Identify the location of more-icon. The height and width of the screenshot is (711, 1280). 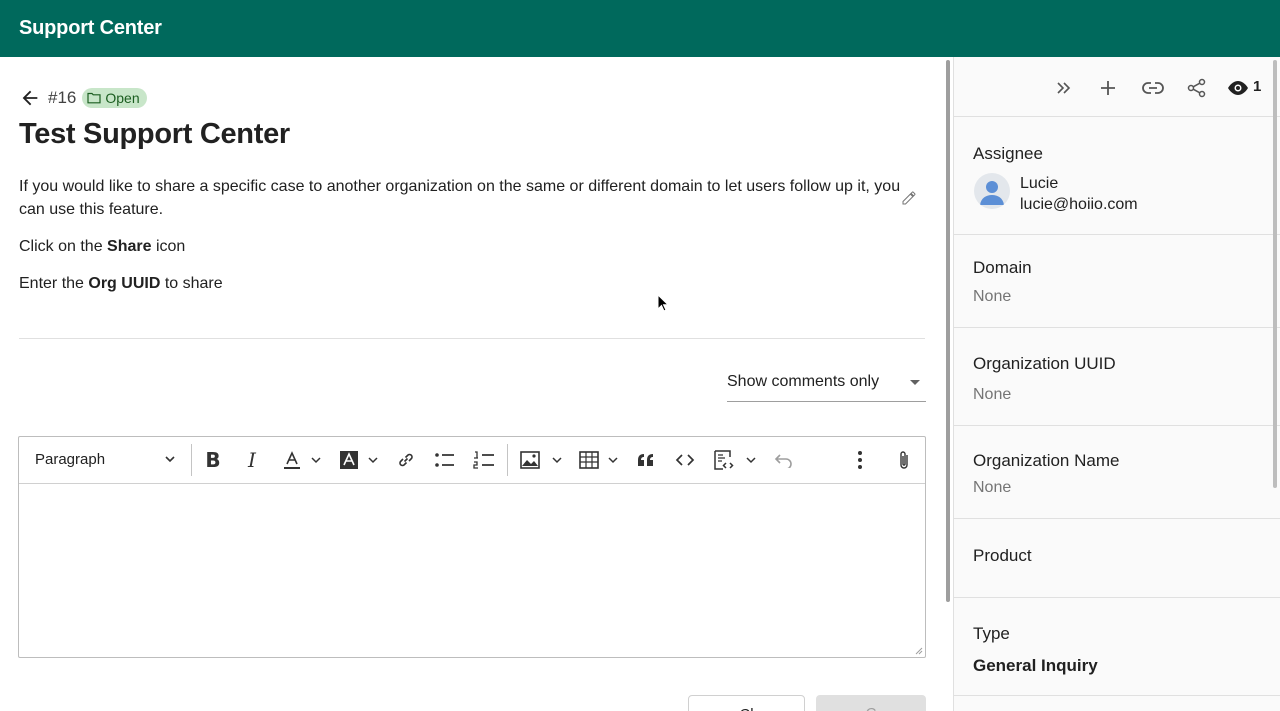
(860, 460).